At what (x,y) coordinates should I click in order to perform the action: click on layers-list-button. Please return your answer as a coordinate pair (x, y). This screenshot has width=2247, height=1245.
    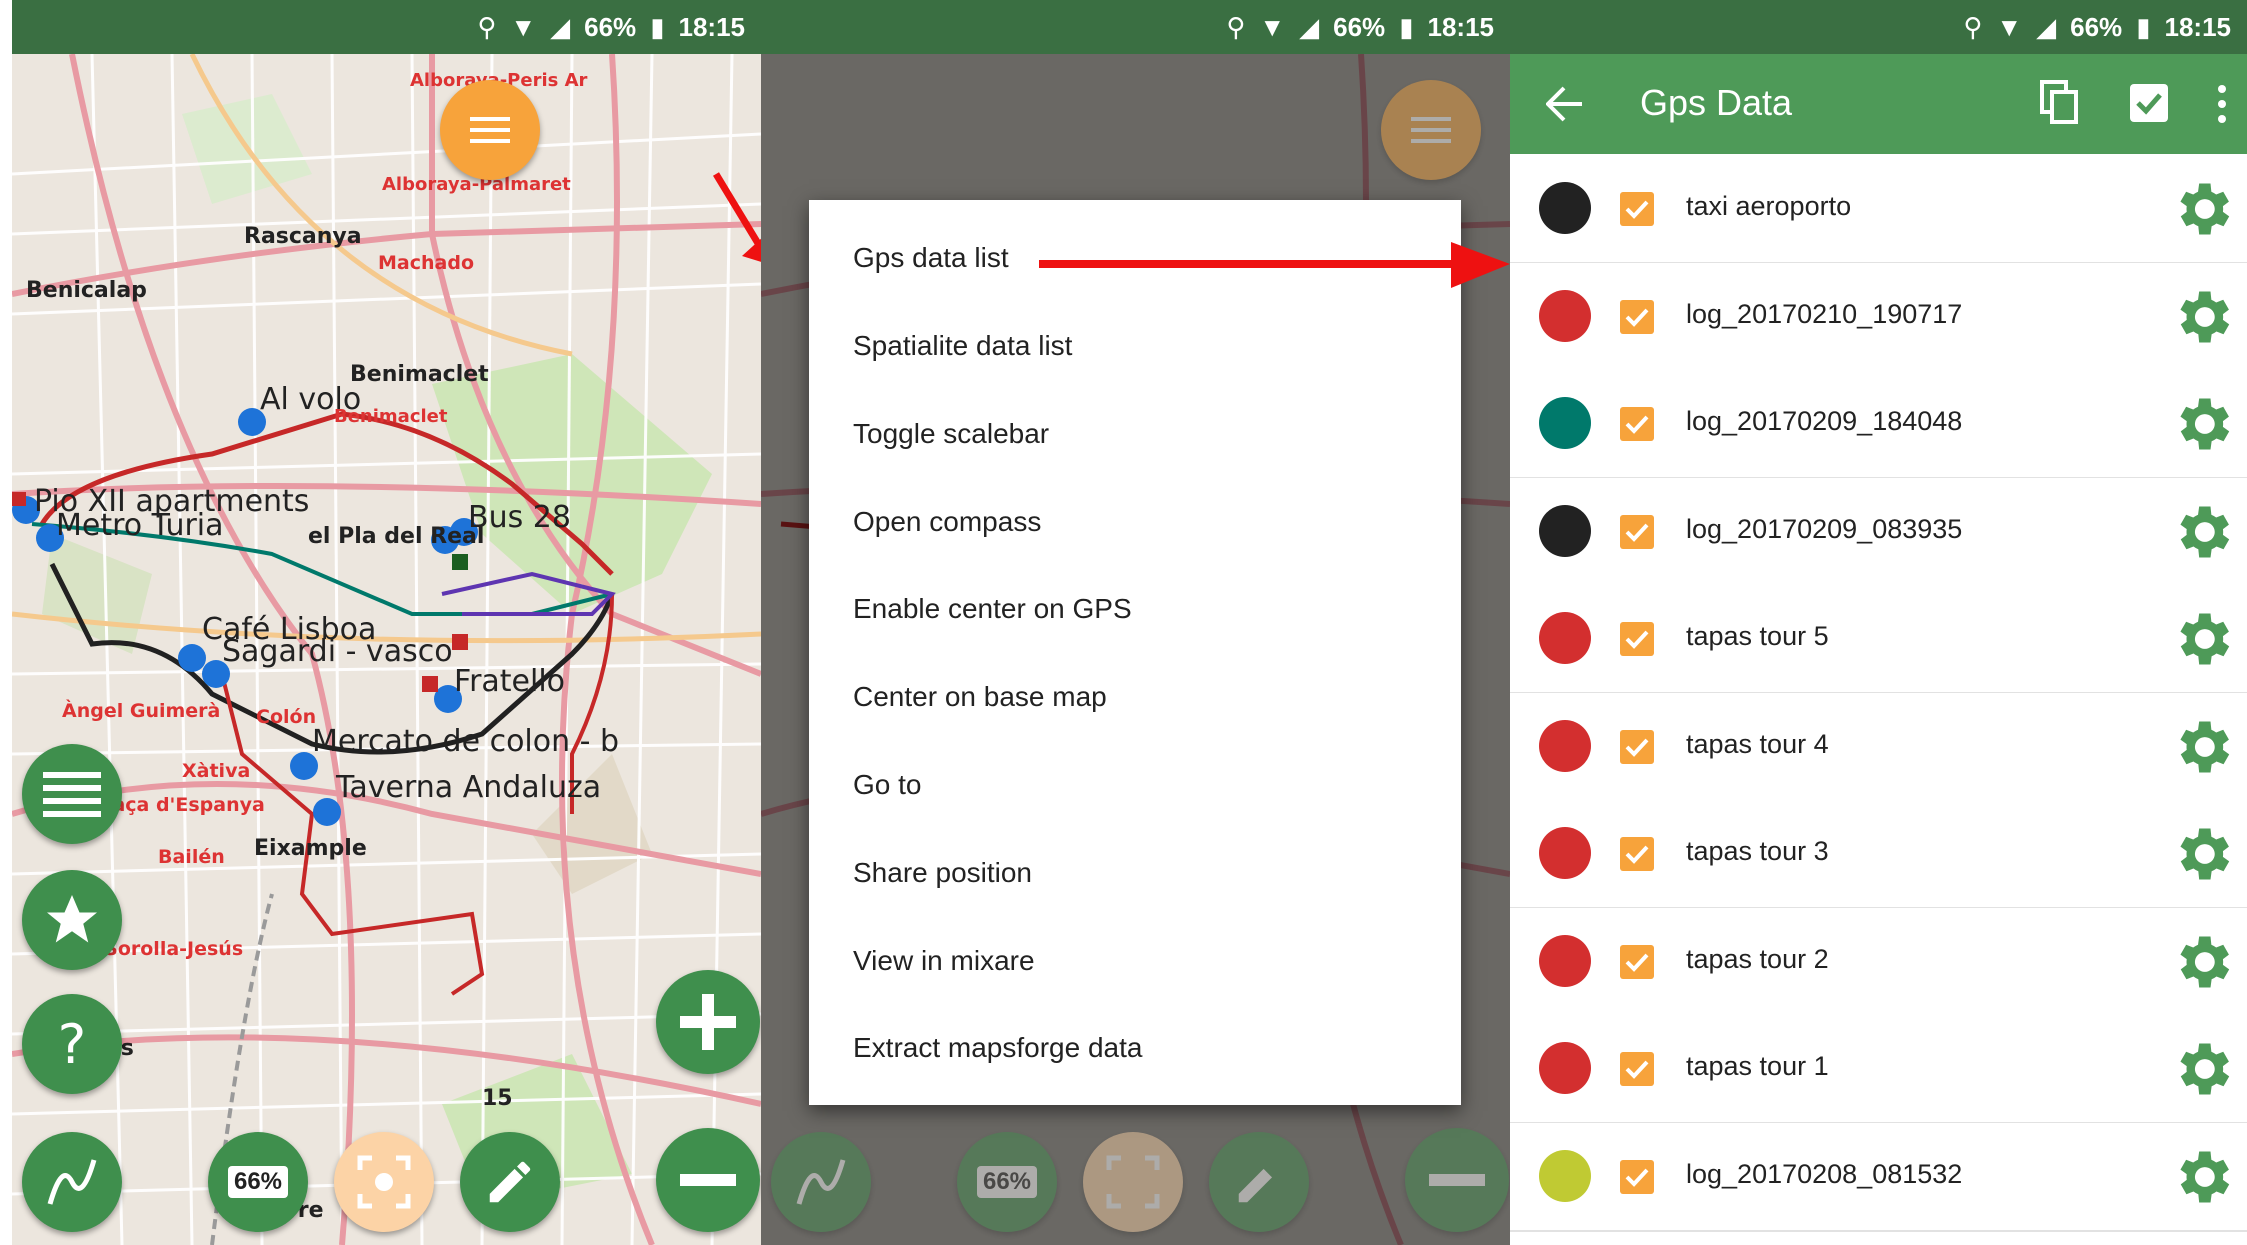
    Looking at the image, I should click on (72, 794).